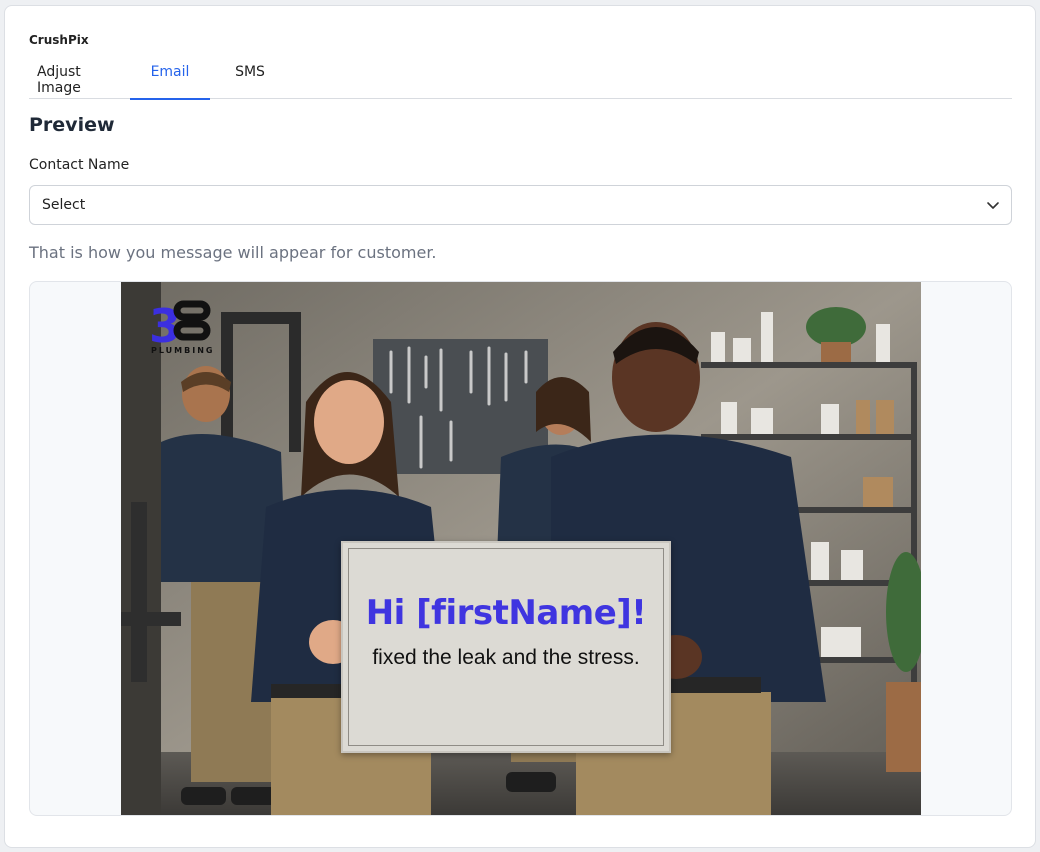 This screenshot has height=852, width=1040. What do you see at coordinates (993, 205) in the screenshot?
I see `chevron-down-icon` at bounding box center [993, 205].